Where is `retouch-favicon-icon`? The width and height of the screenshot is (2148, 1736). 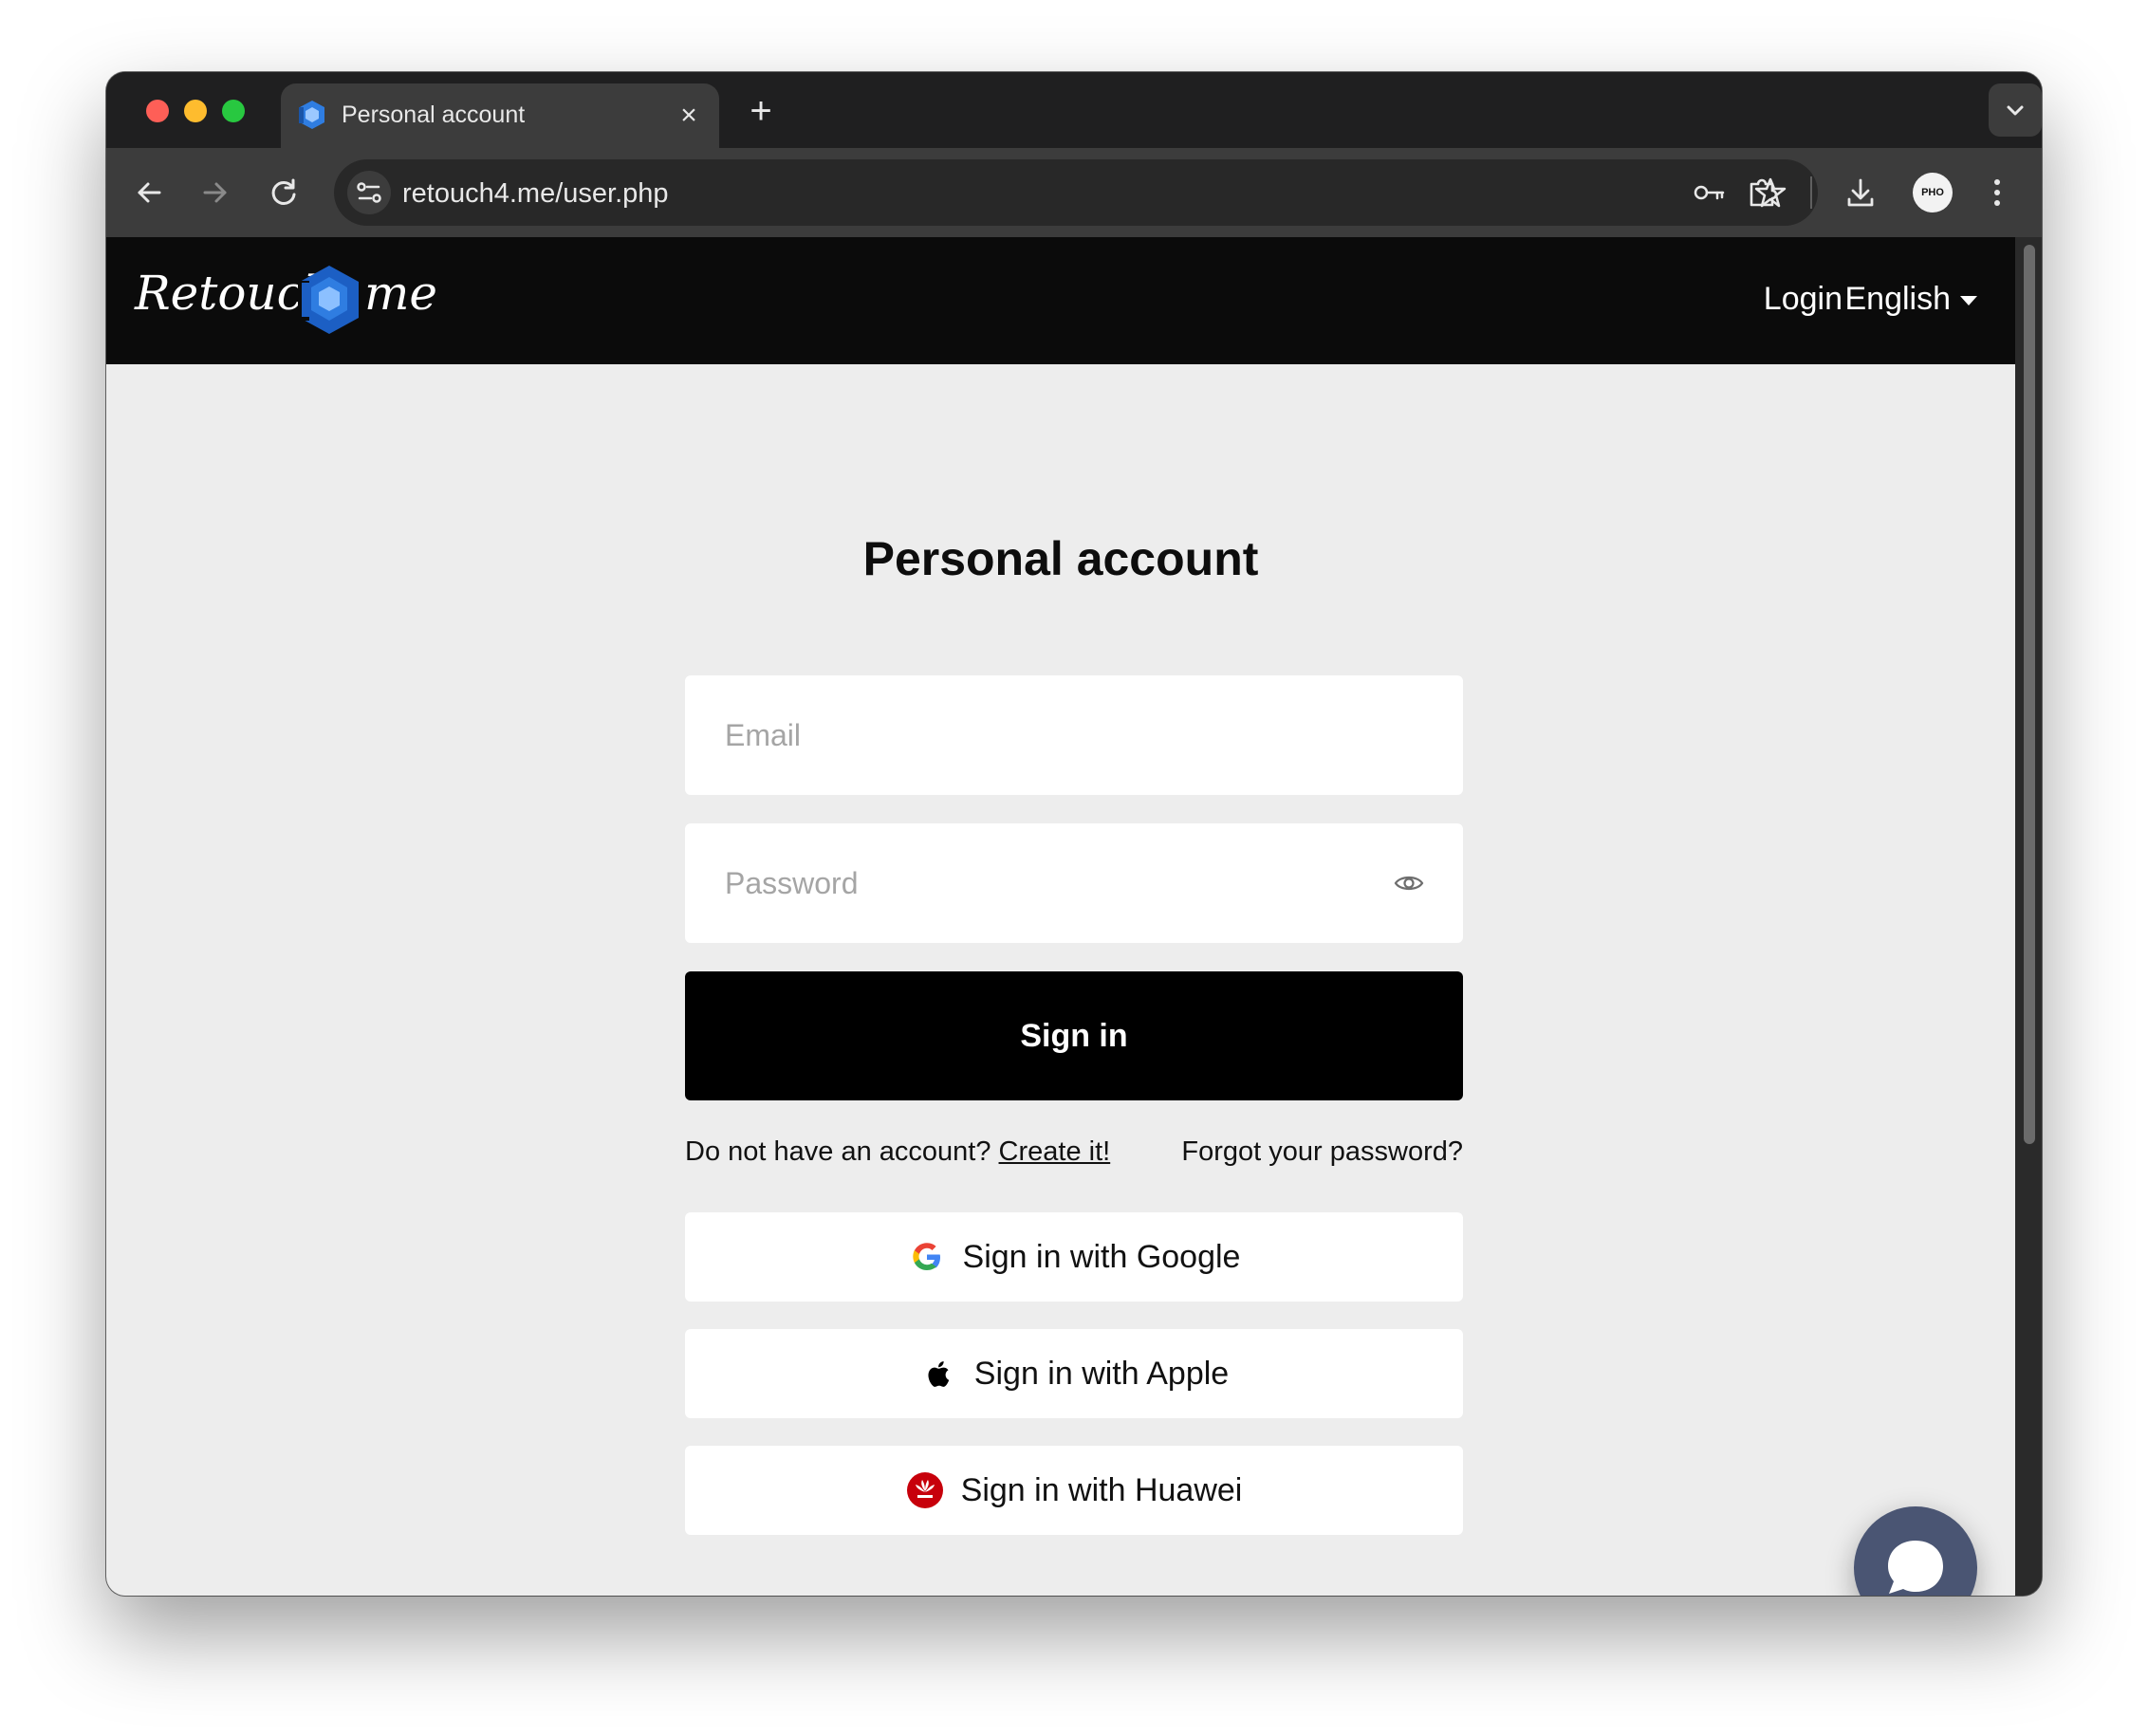 retouch-favicon-icon is located at coordinates (311, 115).